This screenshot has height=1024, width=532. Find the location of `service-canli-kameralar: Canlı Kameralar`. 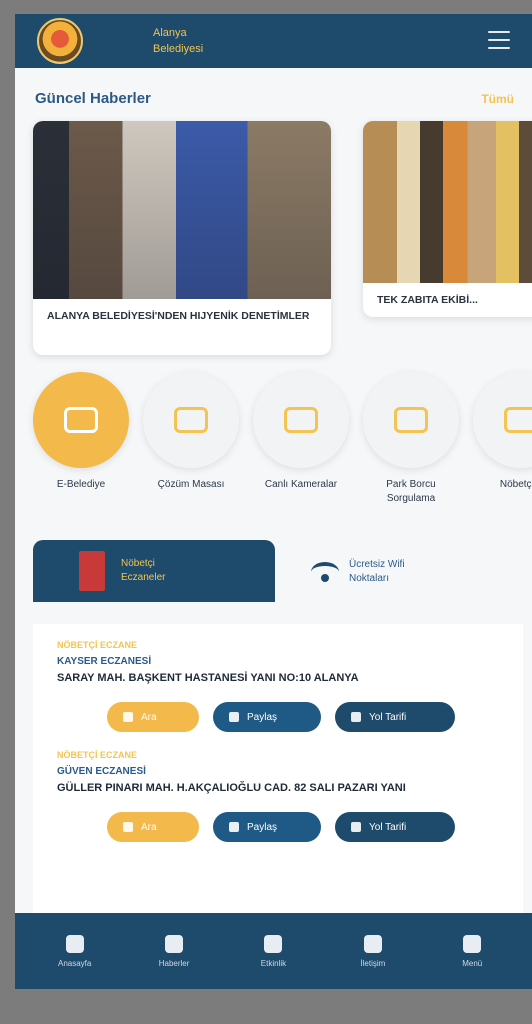

service-canli-kameralar: Canlı Kameralar is located at coordinates (301, 432).